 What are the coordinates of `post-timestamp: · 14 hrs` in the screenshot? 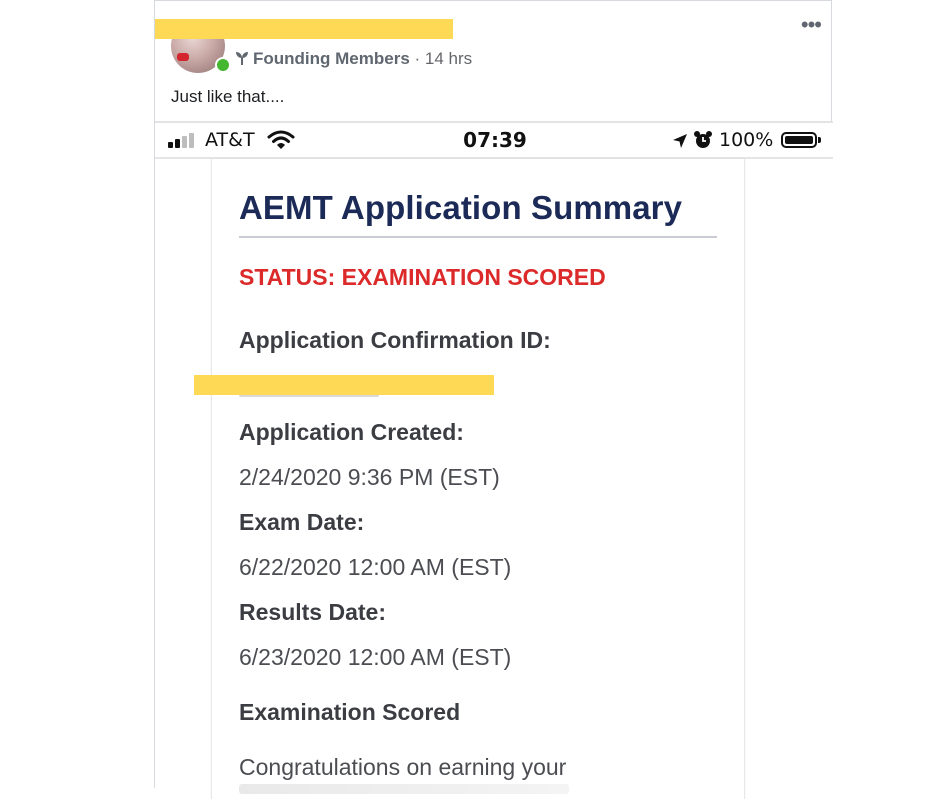 It's located at (444, 58).